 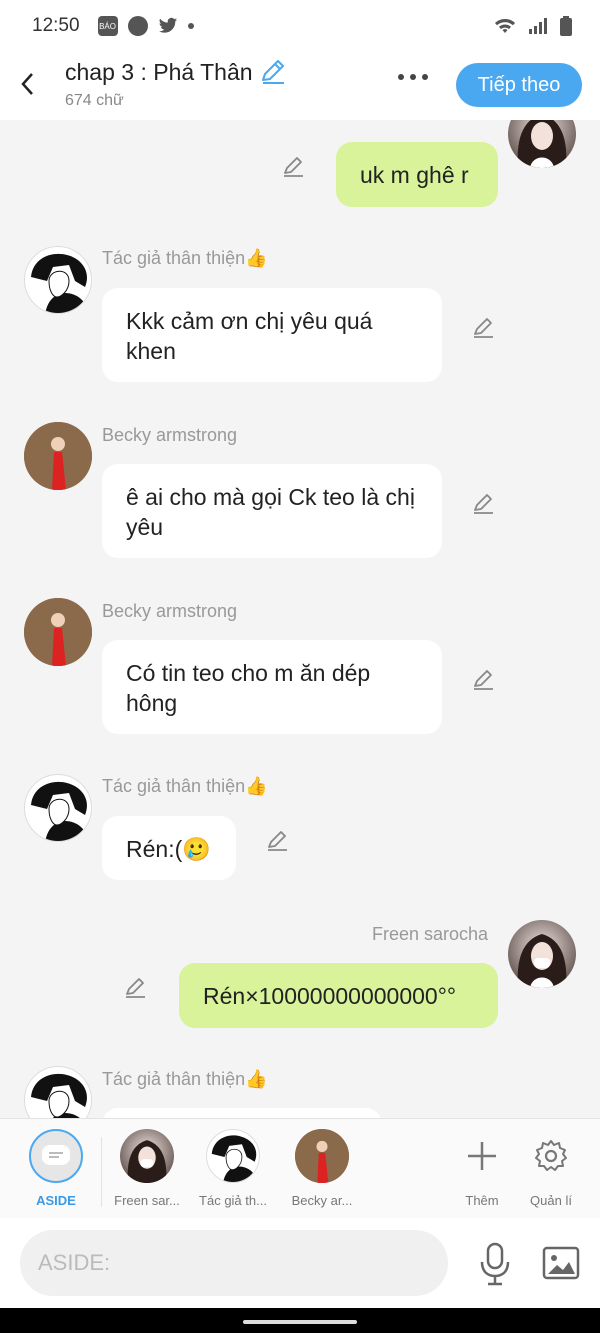 I want to click on tab-divider, so click(x=101, y=1172).